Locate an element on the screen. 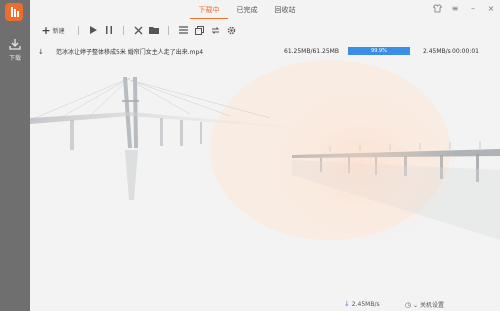 The width and height of the screenshot is (500, 311). toolbar: + 新建 is located at coordinates (136, 30).